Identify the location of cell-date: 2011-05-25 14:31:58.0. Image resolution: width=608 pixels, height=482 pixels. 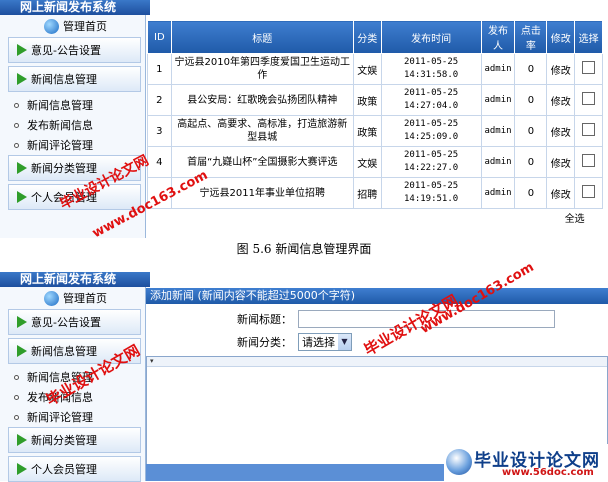
(431, 69).